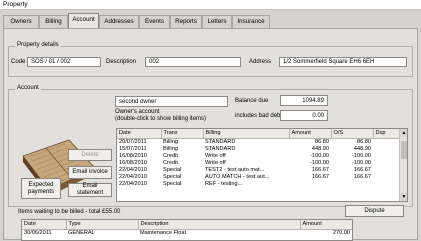 The image size is (421, 241). Describe the element at coordinates (352, 134) in the screenshot. I see `column-header-os: O/S` at that location.